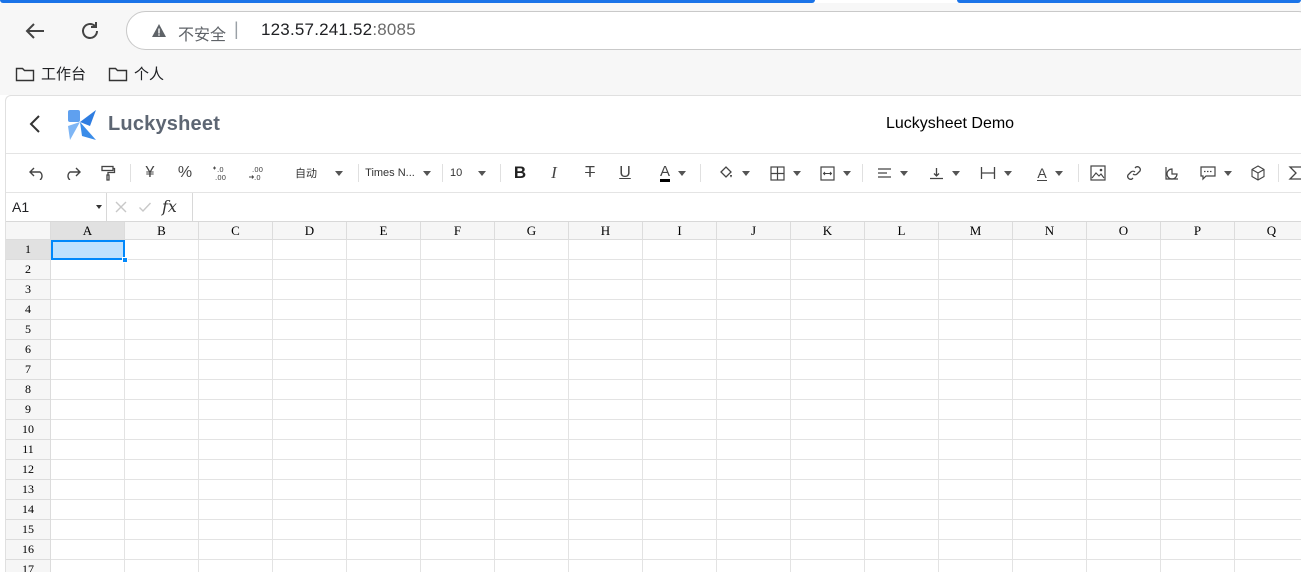 This screenshot has width=1301, height=572. I want to click on vertical-align-dropdown, so click(944, 173).